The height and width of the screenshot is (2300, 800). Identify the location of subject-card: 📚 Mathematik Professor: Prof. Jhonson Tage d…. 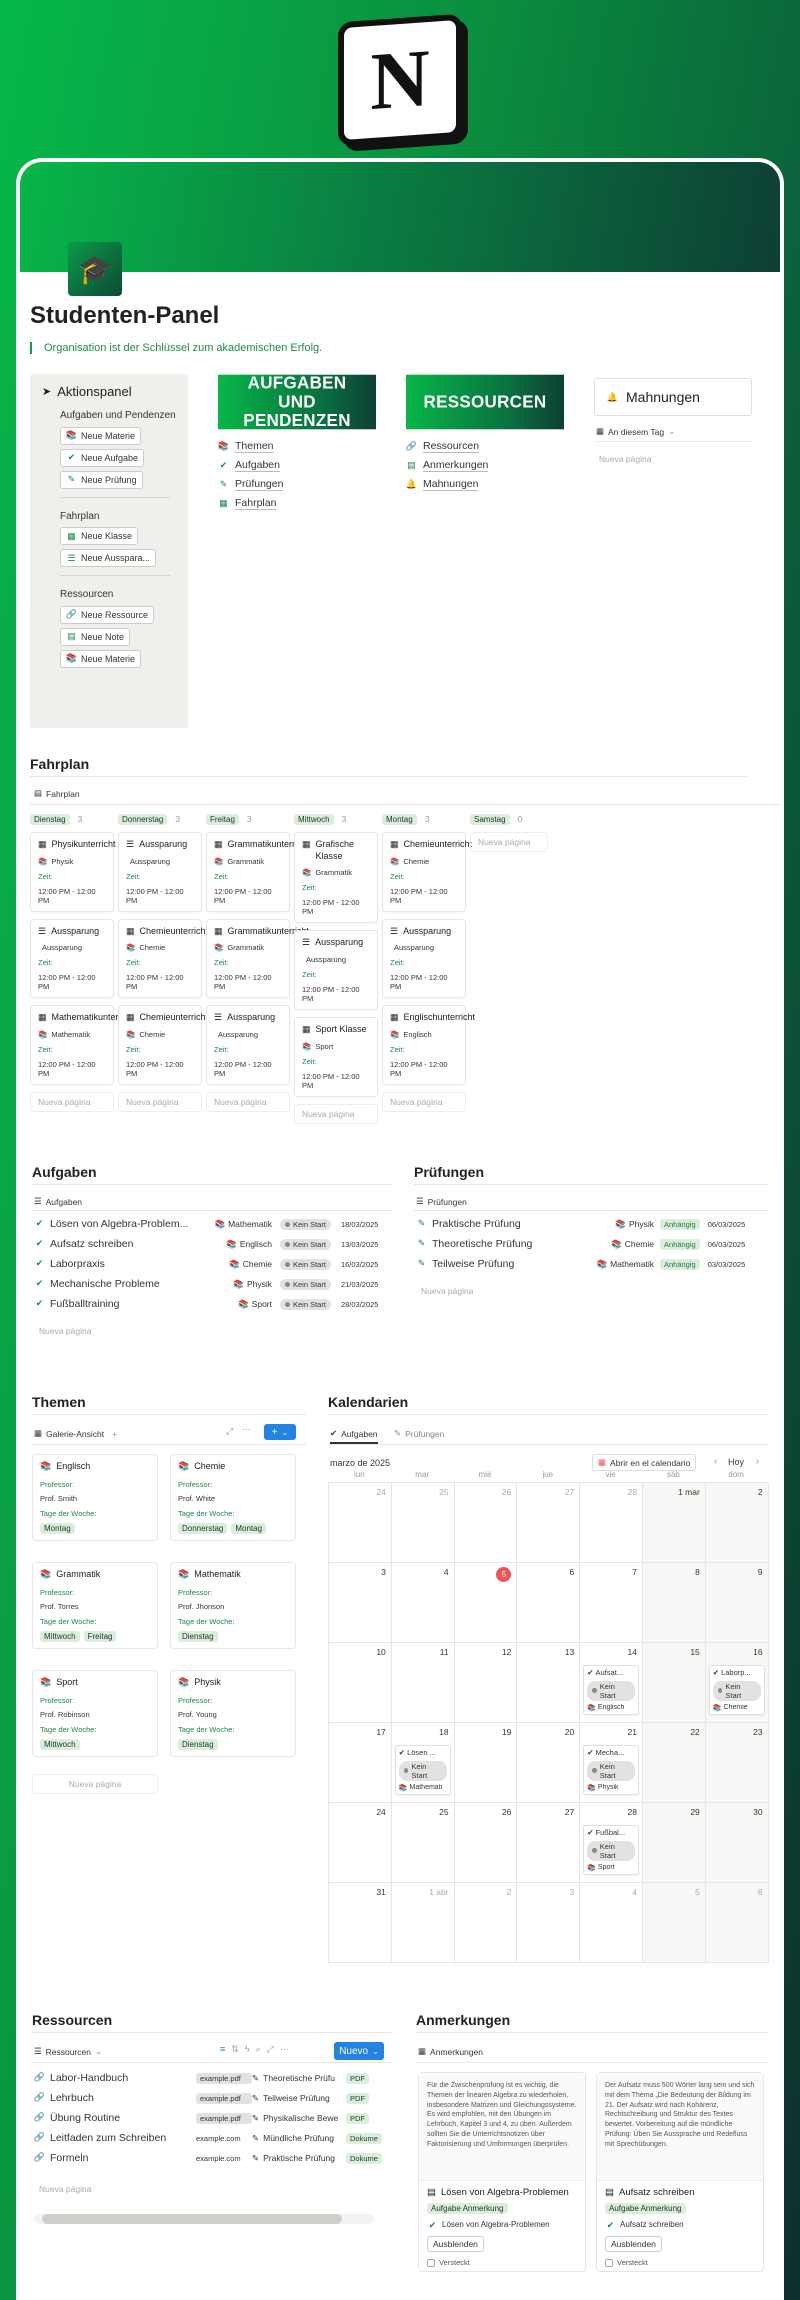
(233, 1605).